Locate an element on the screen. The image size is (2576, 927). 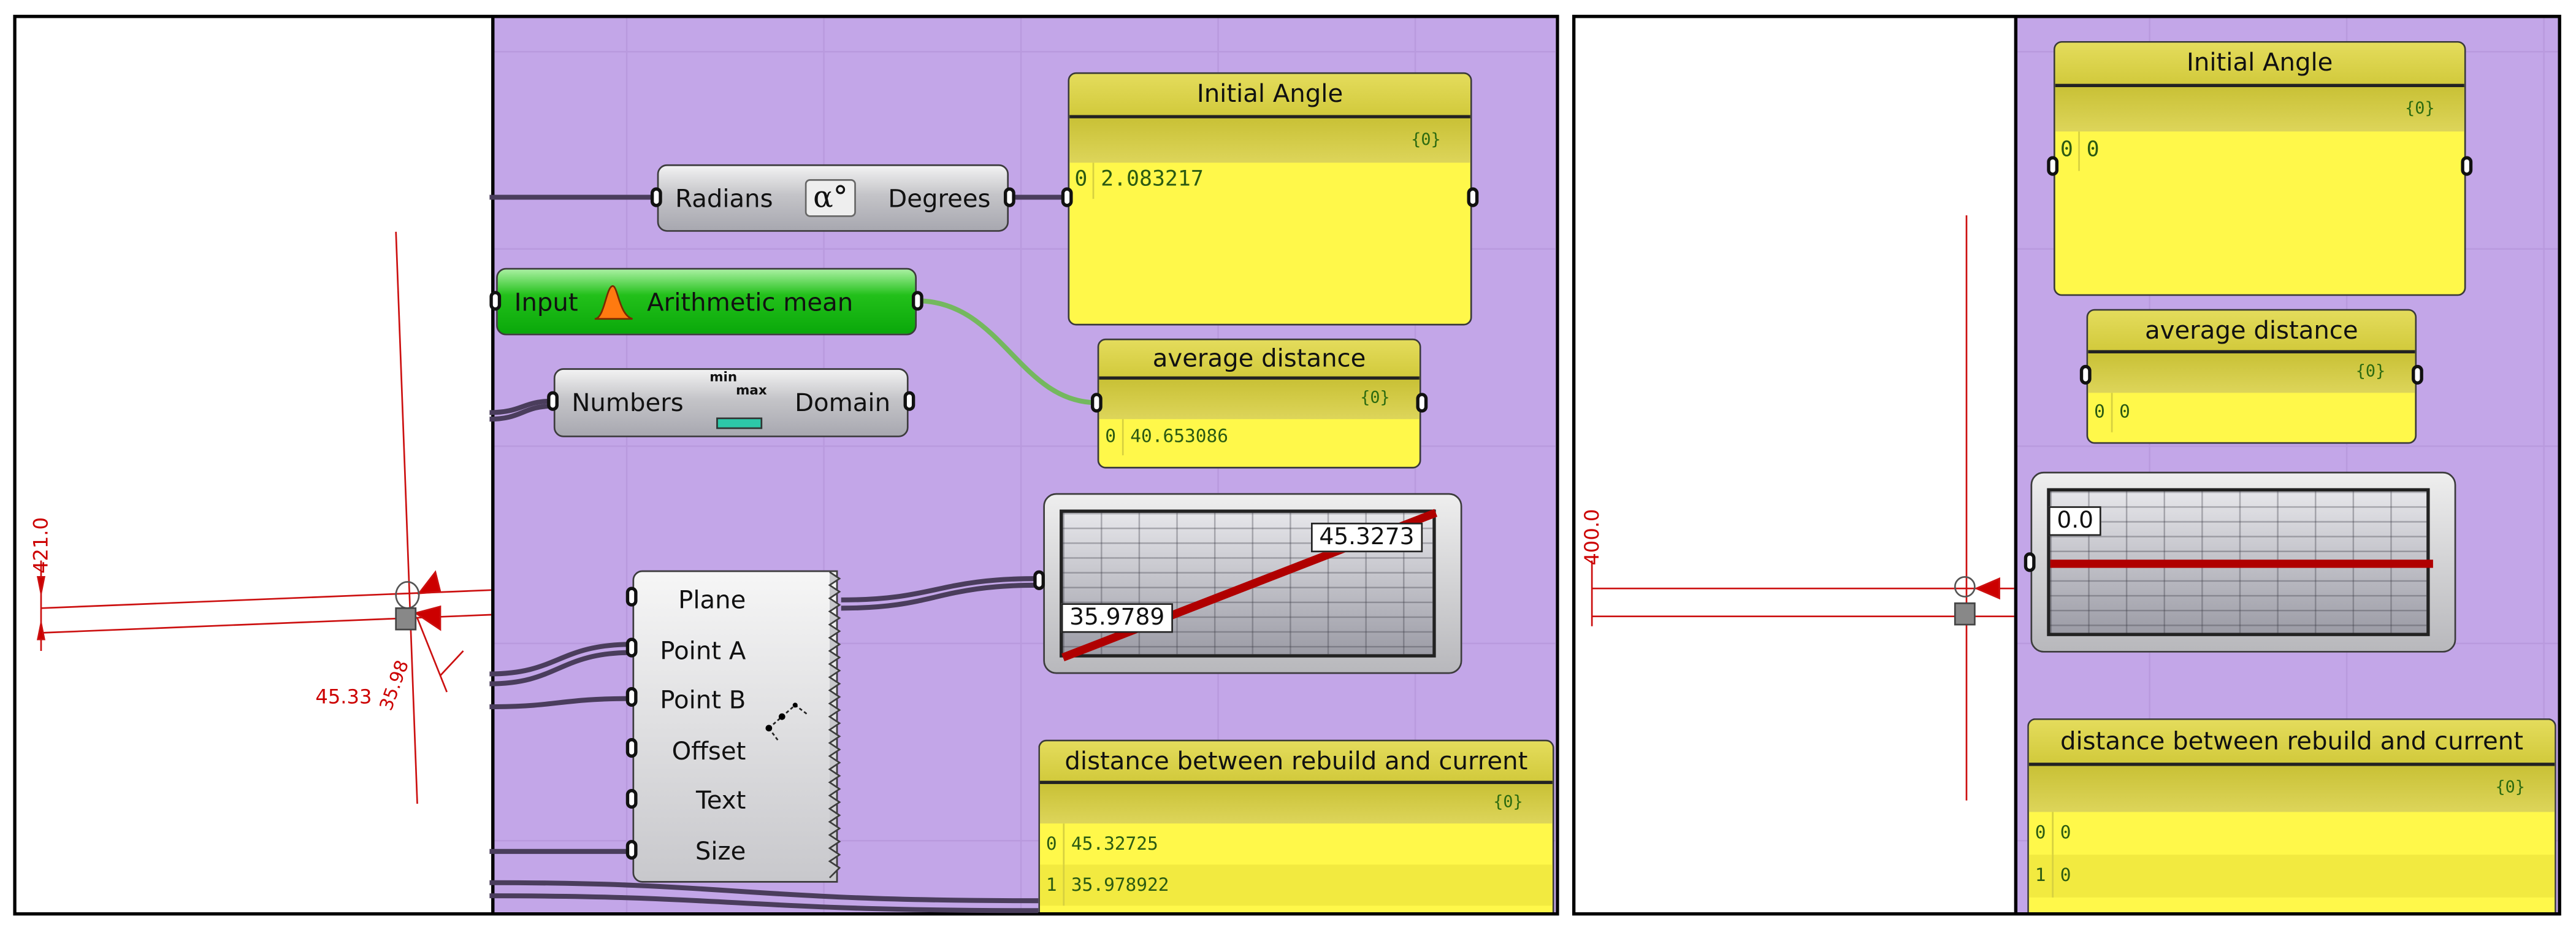
average-distance-panel-right: average distance {0} 00 is located at coordinates (2251, 376).